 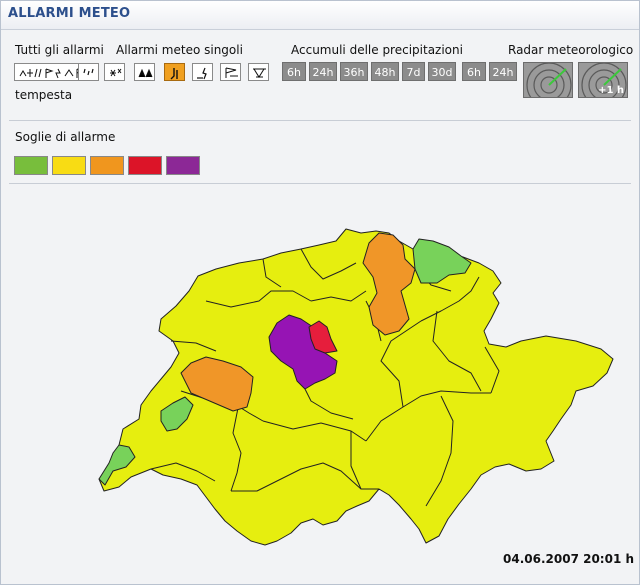 I want to click on snow-icon, so click(x=116, y=72).